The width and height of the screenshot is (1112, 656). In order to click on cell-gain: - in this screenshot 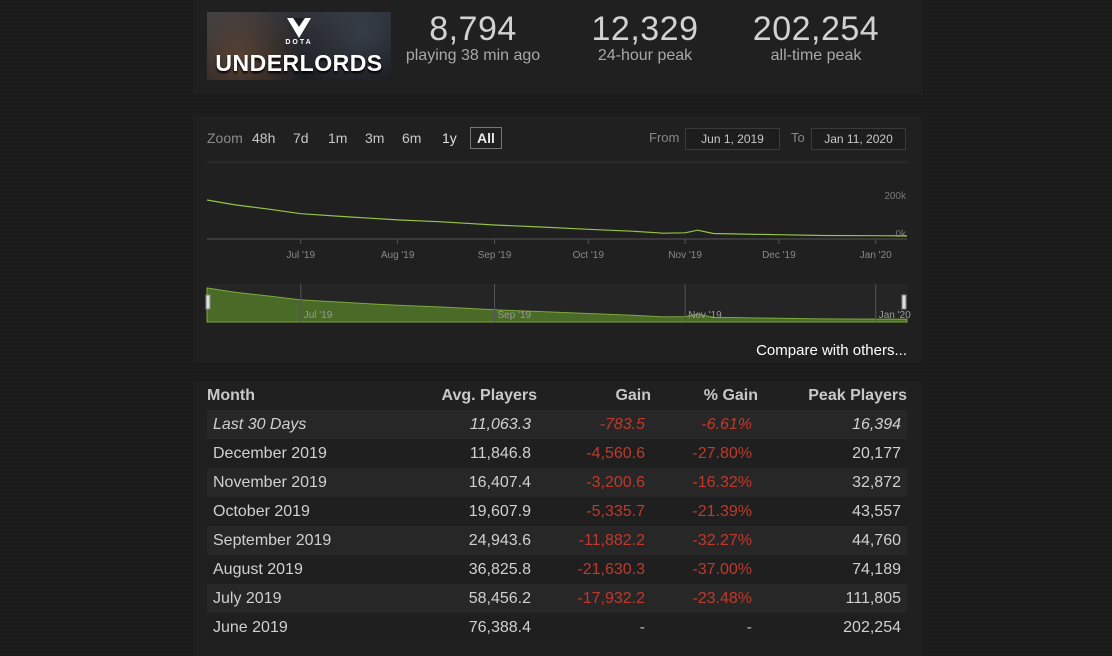, I will do `click(642, 627)`.